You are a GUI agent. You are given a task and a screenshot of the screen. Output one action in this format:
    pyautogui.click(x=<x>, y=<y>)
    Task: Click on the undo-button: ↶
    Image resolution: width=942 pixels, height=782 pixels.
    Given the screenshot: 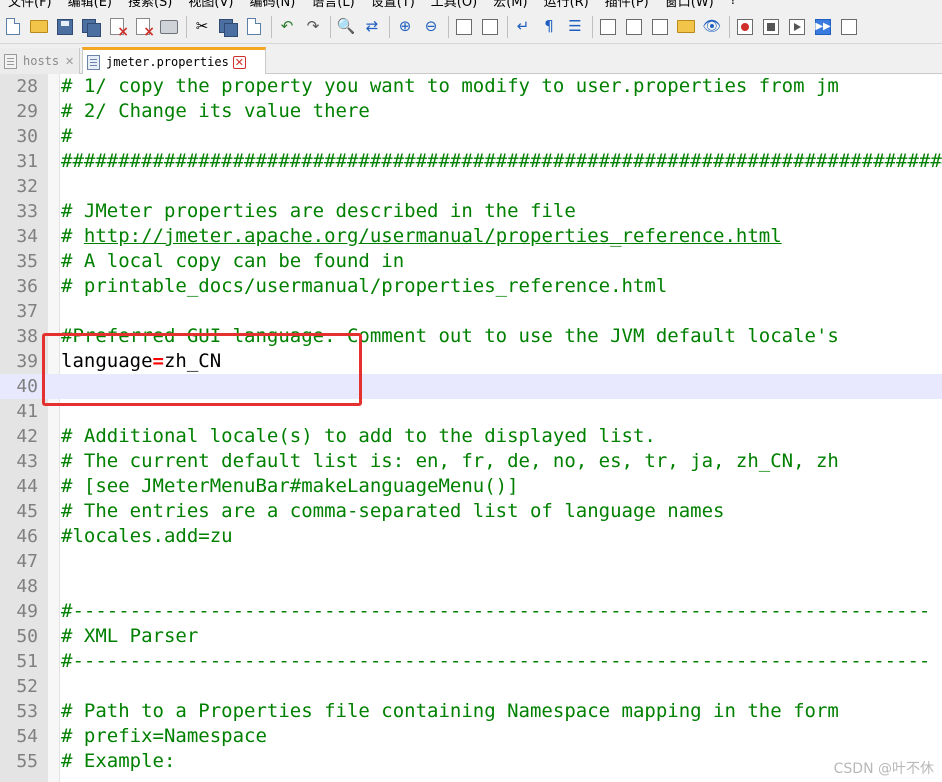 What is the action you would take?
    pyautogui.click(x=287, y=27)
    